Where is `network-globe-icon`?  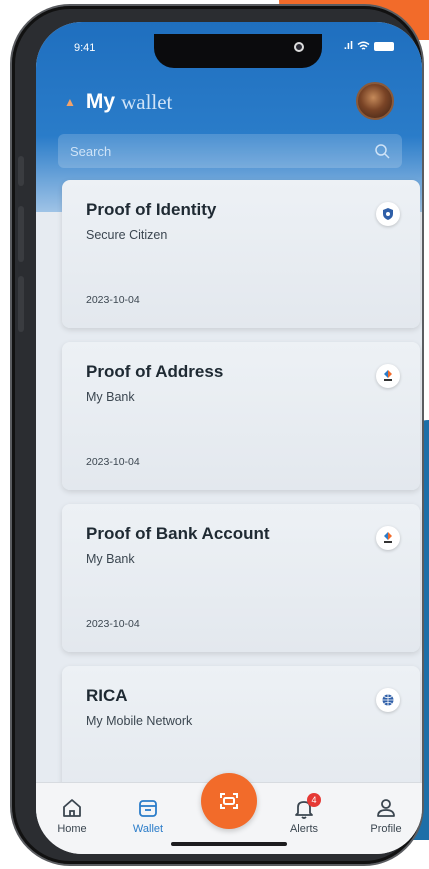 network-globe-icon is located at coordinates (388, 700).